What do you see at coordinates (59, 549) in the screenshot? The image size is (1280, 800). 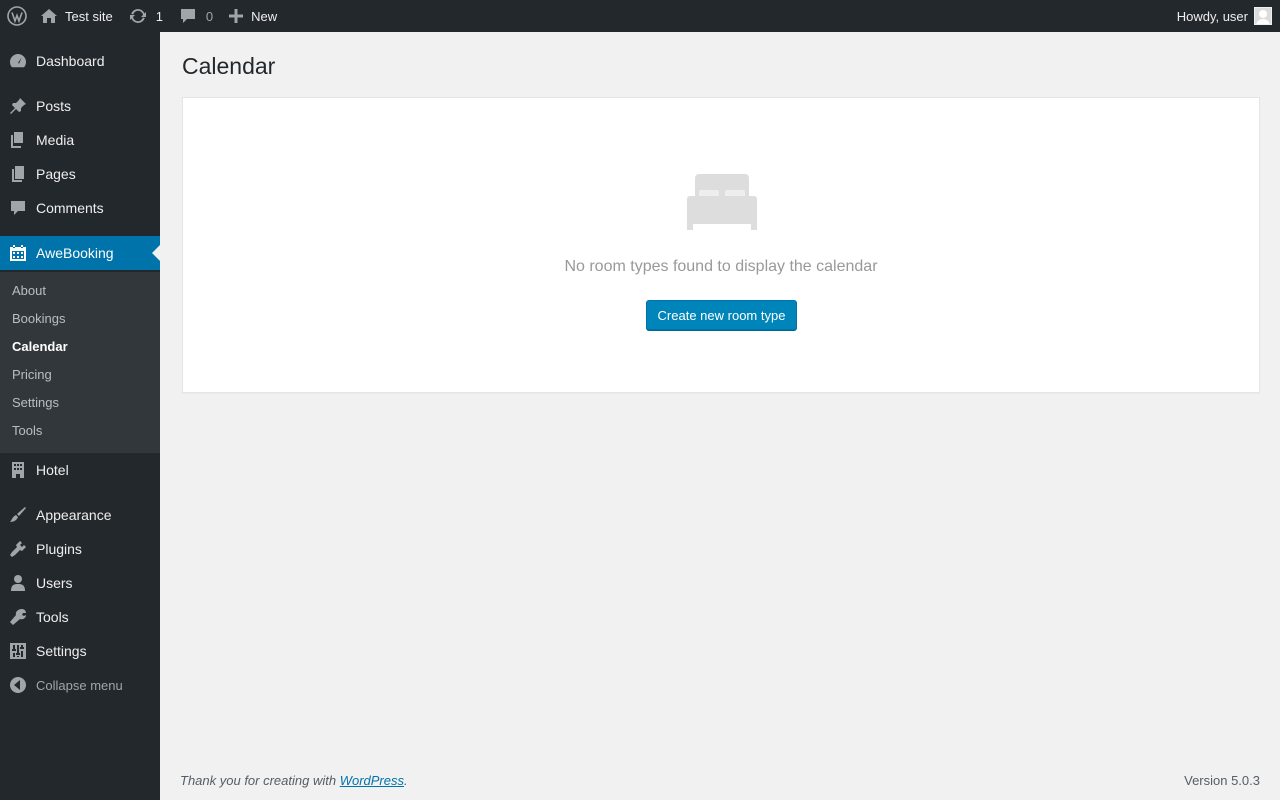 I see `sidebar-item-label: Plugins` at bounding box center [59, 549].